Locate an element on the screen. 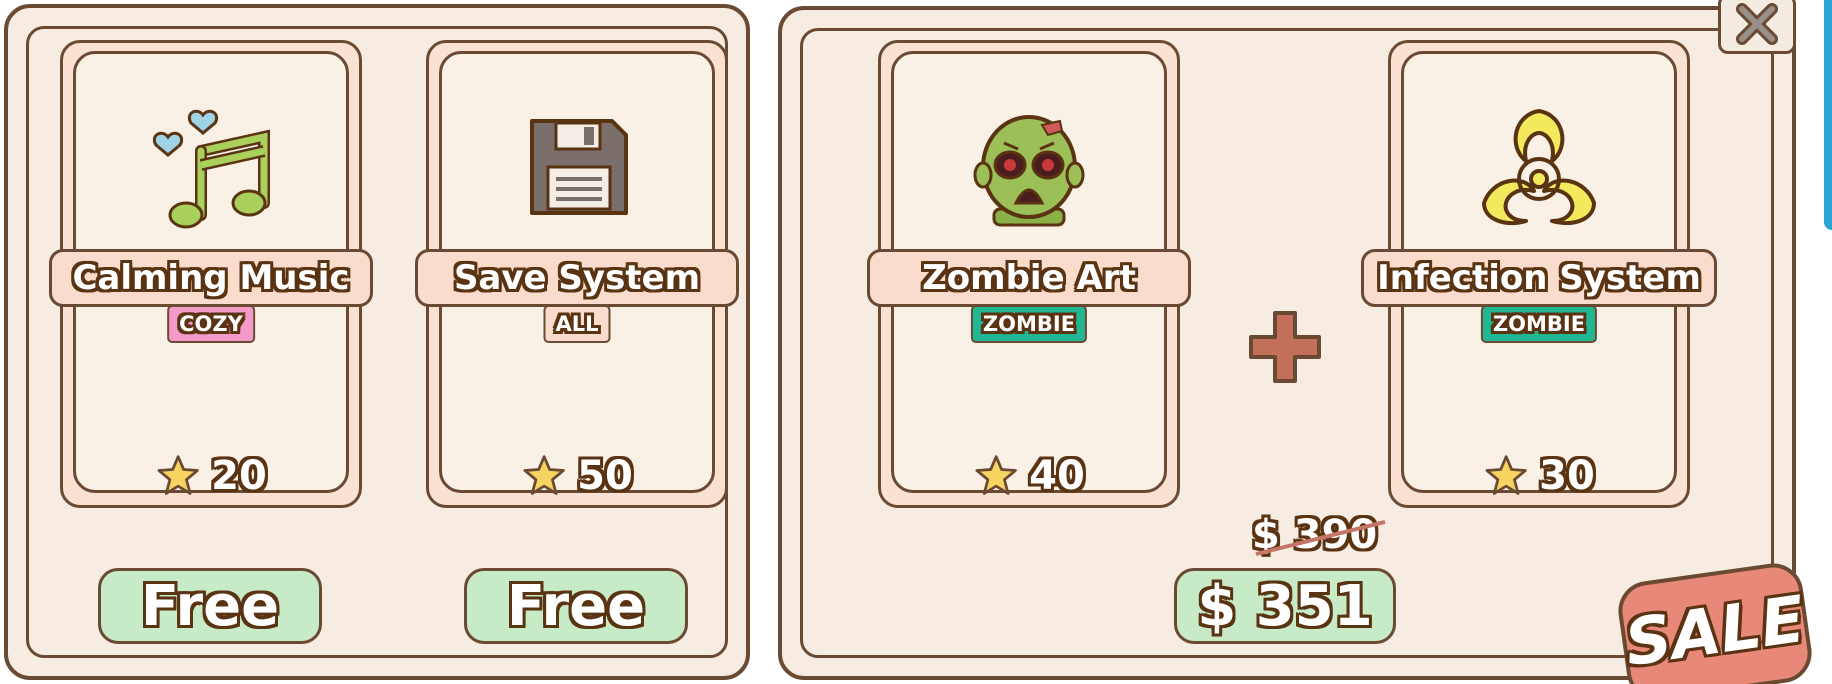 The height and width of the screenshot is (684, 1832). star-value: 30 is located at coordinates (1567, 476).